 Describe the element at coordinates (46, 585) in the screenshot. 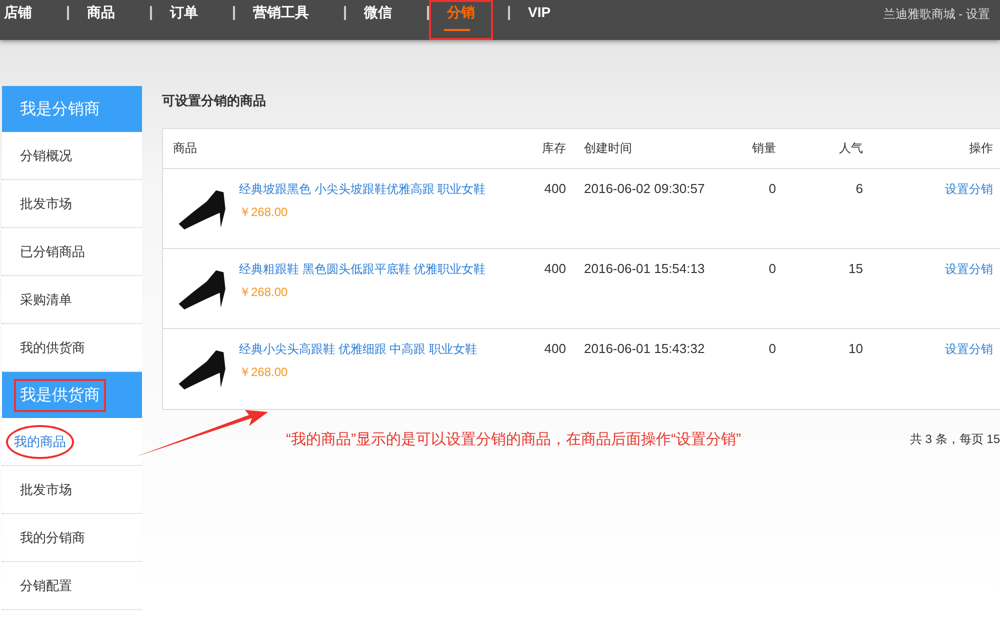

I see `sidebar-item-label: 分销配置` at that location.